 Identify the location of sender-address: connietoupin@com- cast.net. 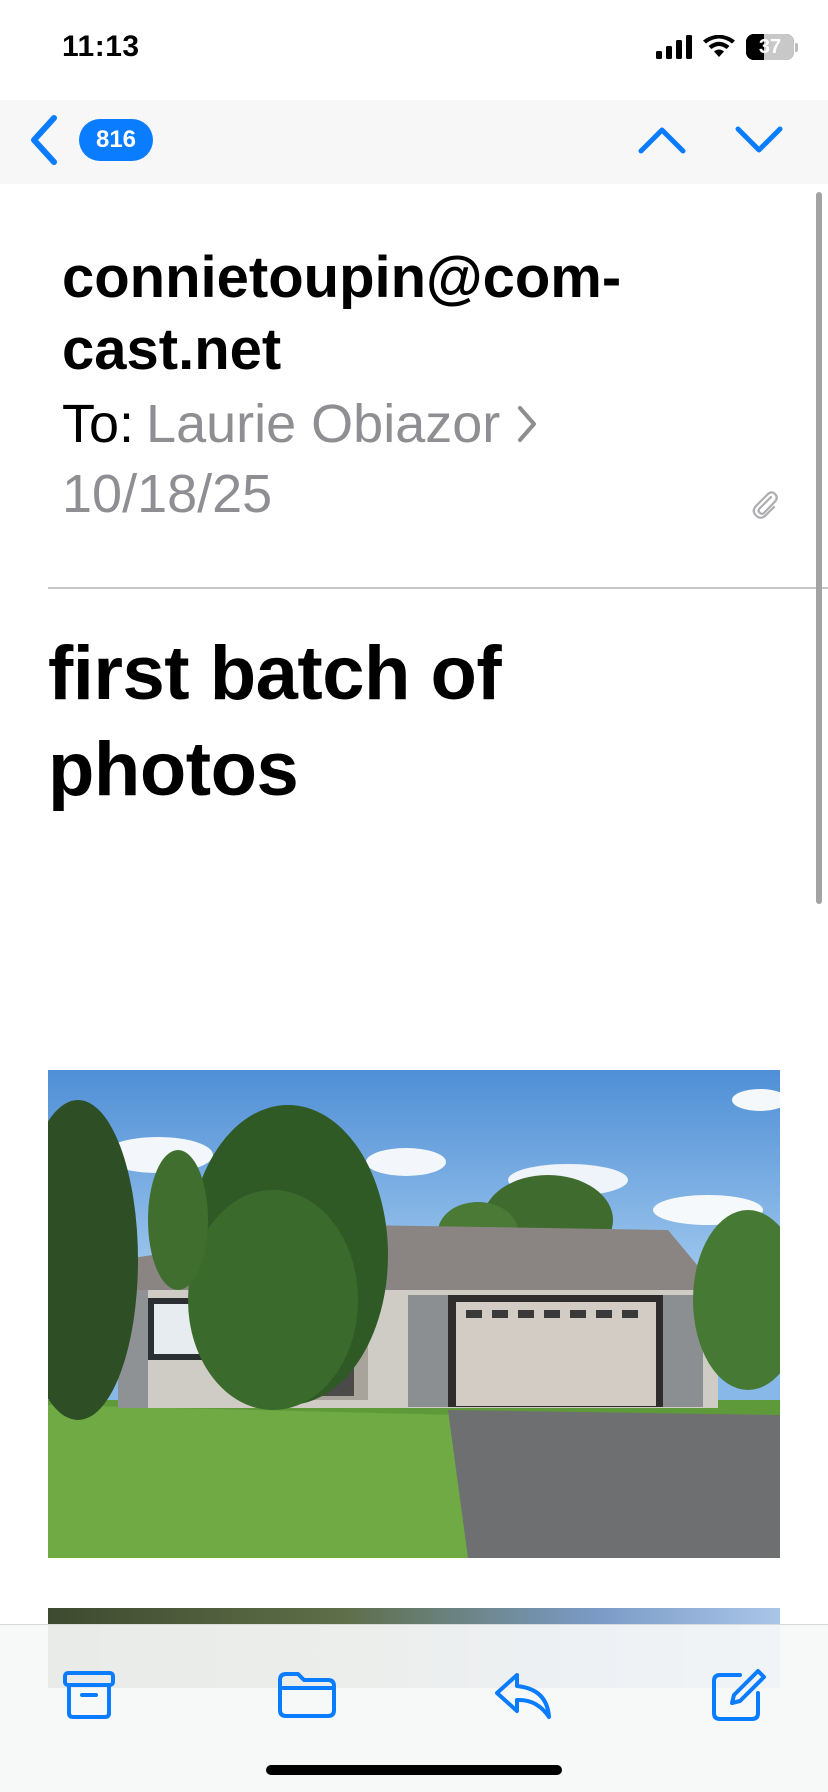
(392, 314).